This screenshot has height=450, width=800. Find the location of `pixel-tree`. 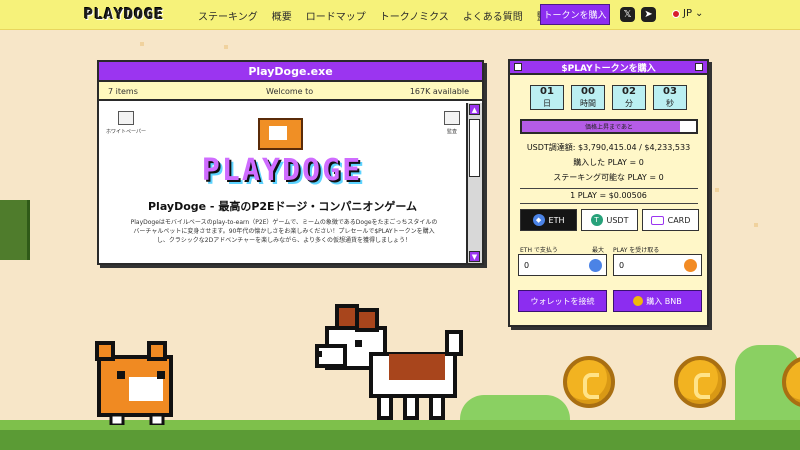

pixel-tree is located at coordinates (15, 230).